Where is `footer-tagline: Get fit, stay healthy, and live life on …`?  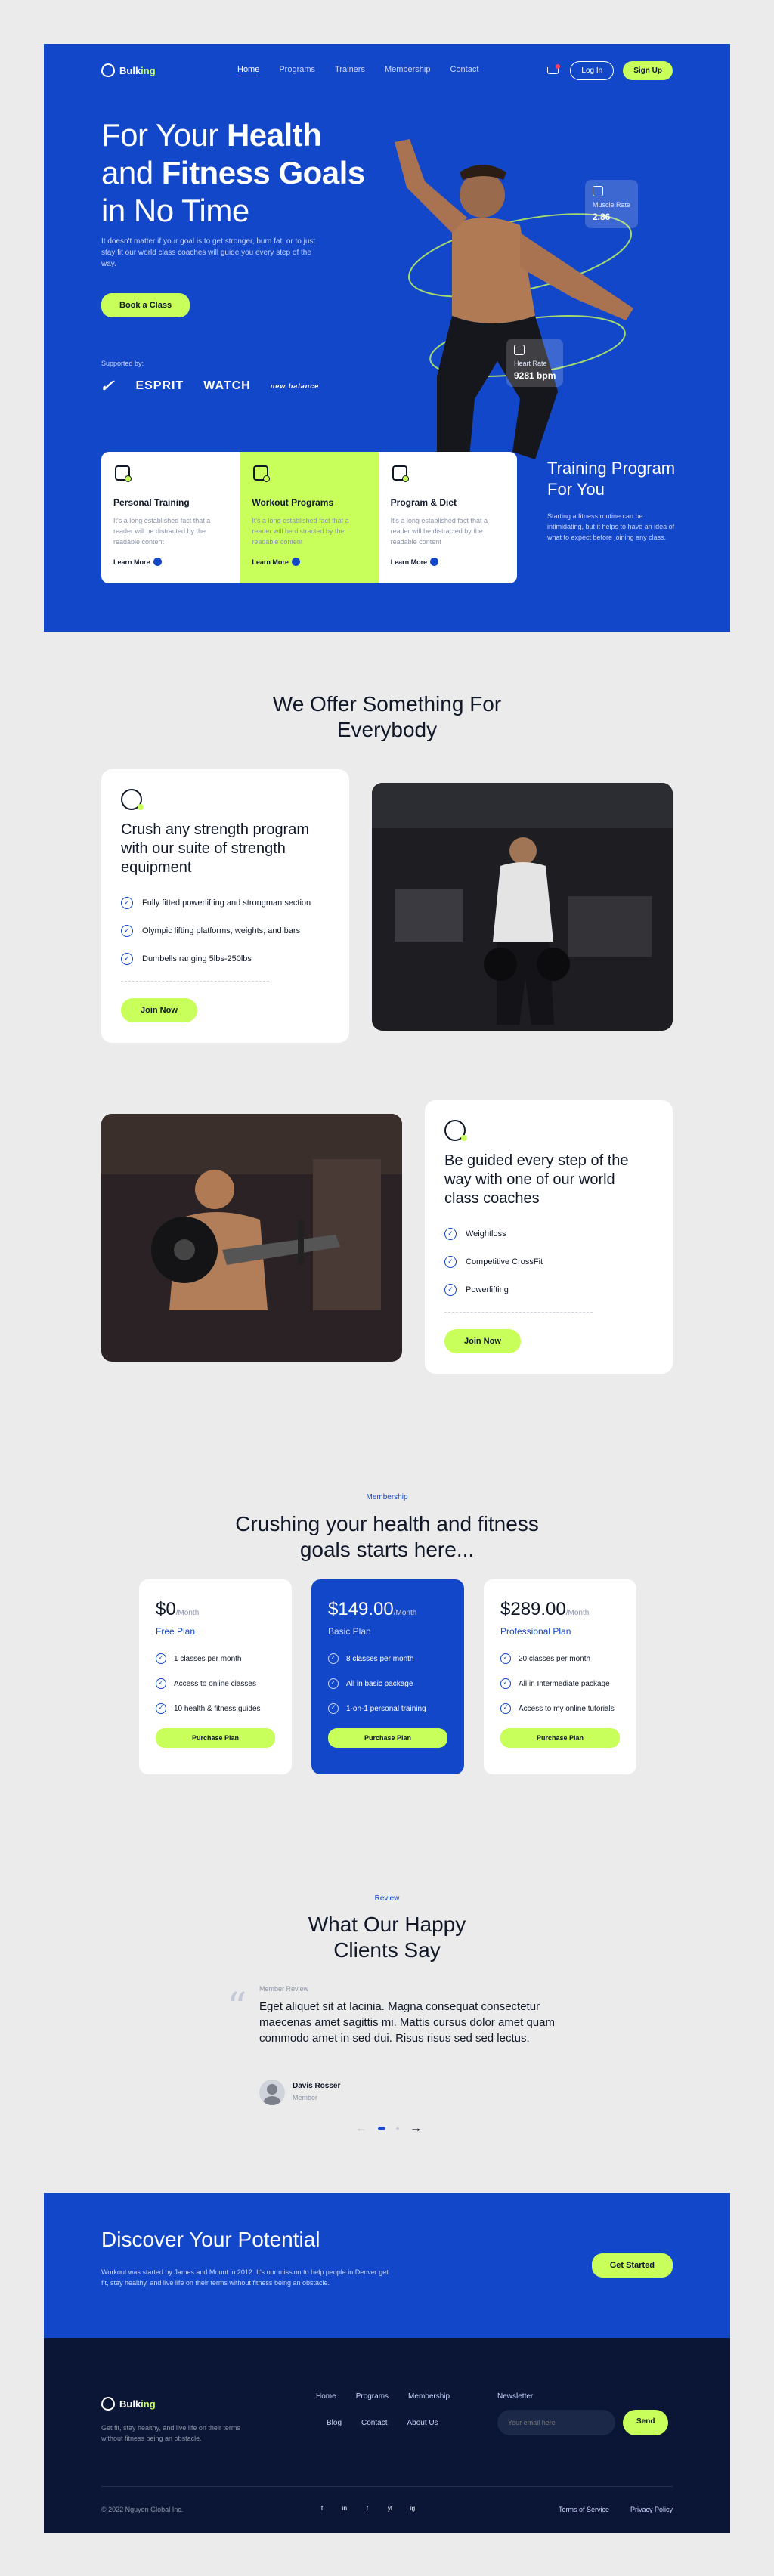 footer-tagline: Get fit, stay healthy, and live life on … is located at coordinates (170, 2433).